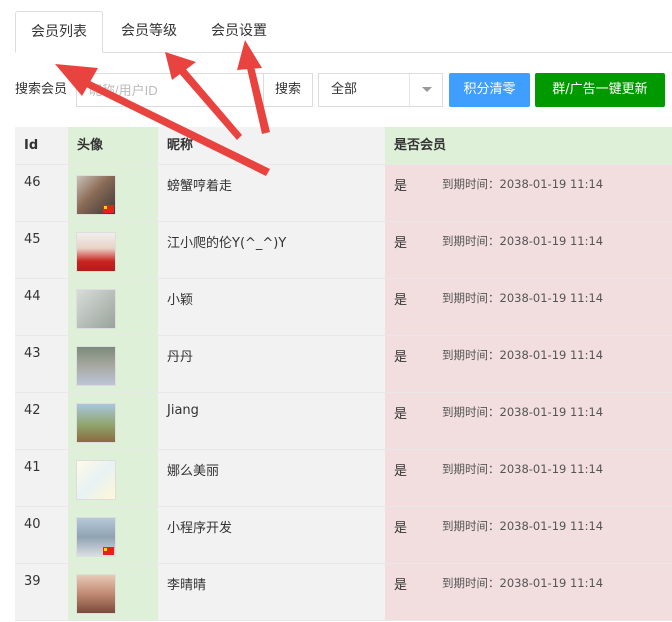 The height and width of the screenshot is (622, 672). I want to click on header-cell-avatar: 头像, so click(113, 145).